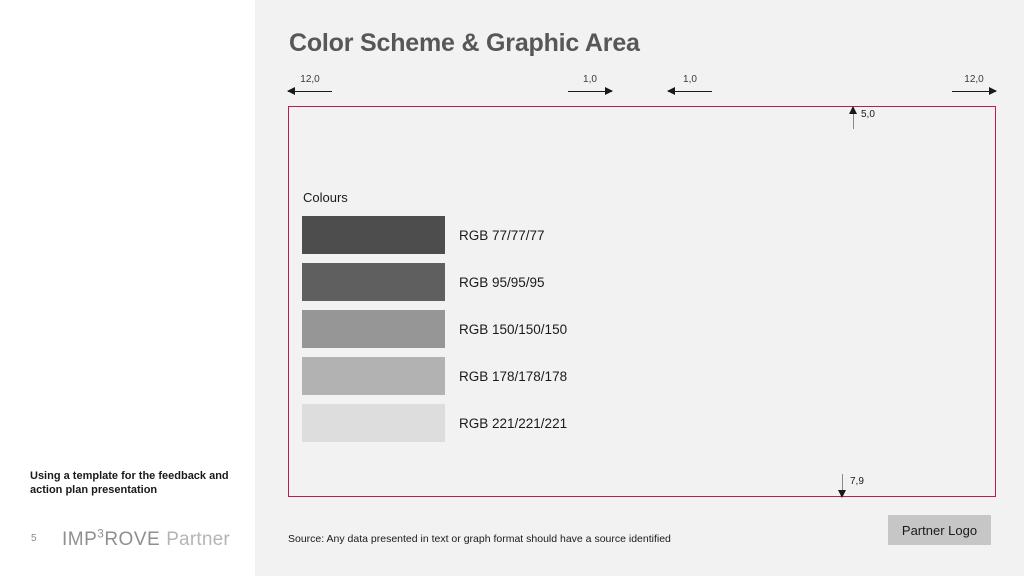 The height and width of the screenshot is (576, 1024). What do you see at coordinates (309, 86) in the screenshot?
I see `dimension-marker-top-left: 12,0` at bounding box center [309, 86].